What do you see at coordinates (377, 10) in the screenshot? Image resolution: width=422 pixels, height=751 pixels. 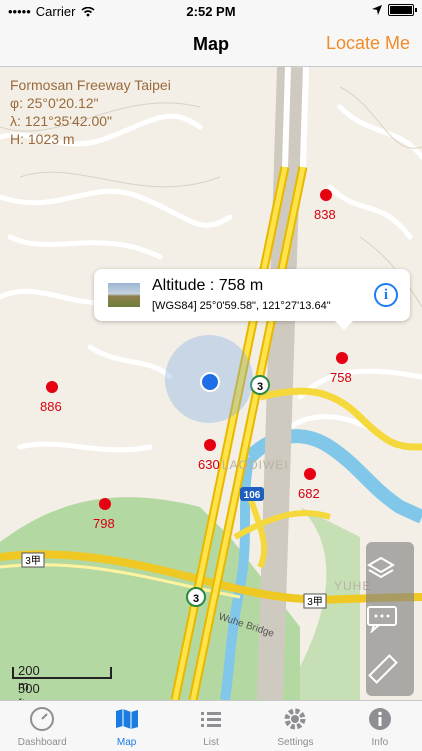 I see `location-arrow-icon` at bounding box center [377, 10].